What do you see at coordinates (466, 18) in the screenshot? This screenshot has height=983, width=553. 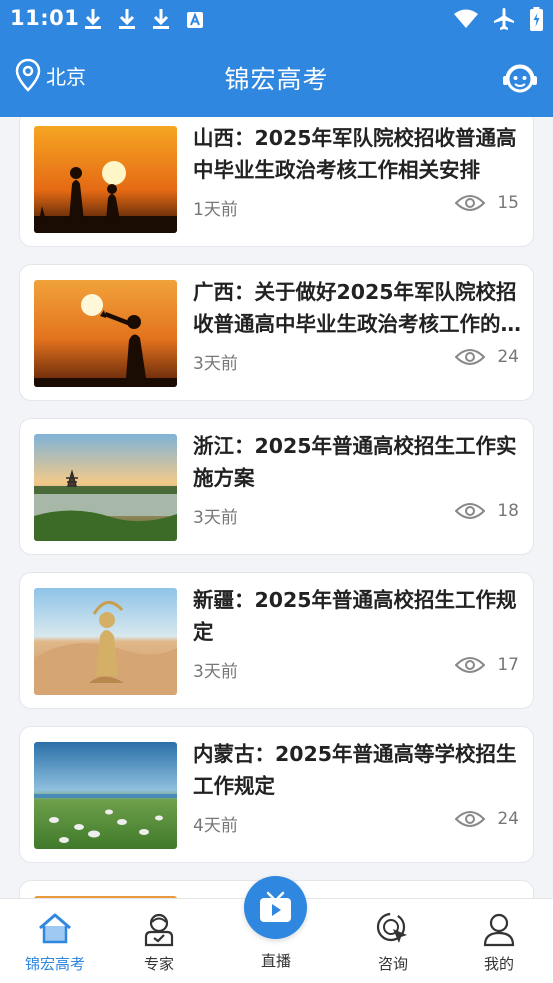 I see `wifi-icon` at bounding box center [466, 18].